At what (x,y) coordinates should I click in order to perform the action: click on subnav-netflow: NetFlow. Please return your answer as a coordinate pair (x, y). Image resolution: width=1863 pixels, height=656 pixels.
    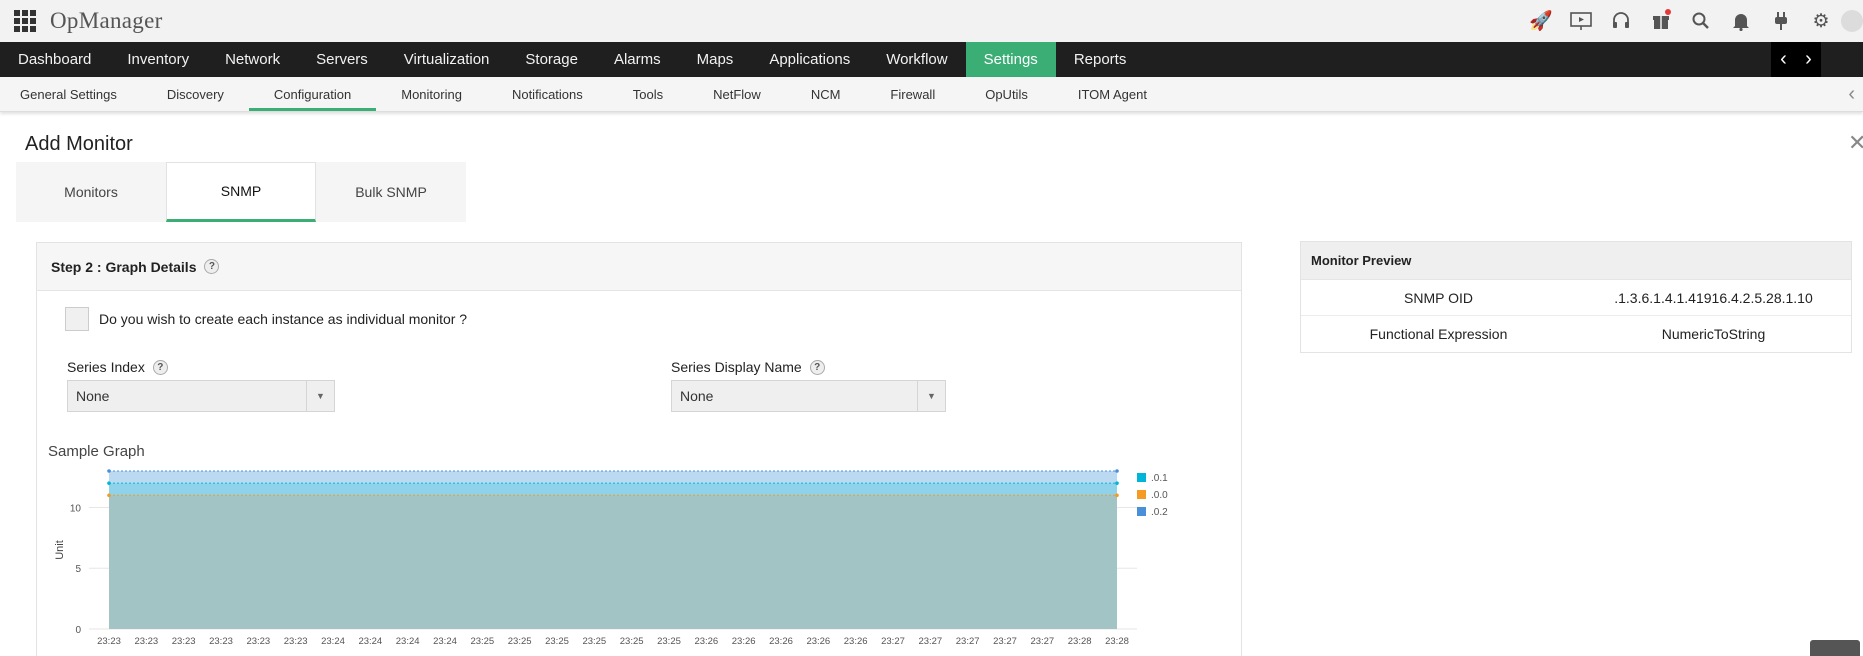
    Looking at the image, I should click on (737, 94).